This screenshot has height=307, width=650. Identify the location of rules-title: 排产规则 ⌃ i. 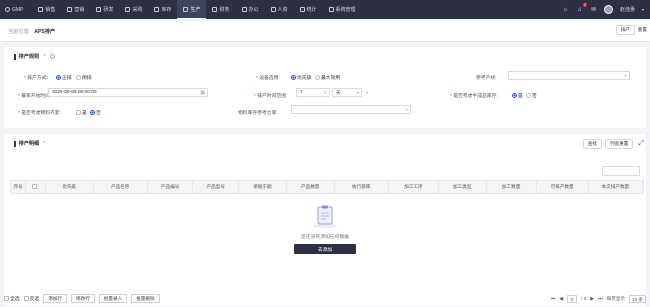
(34, 56).